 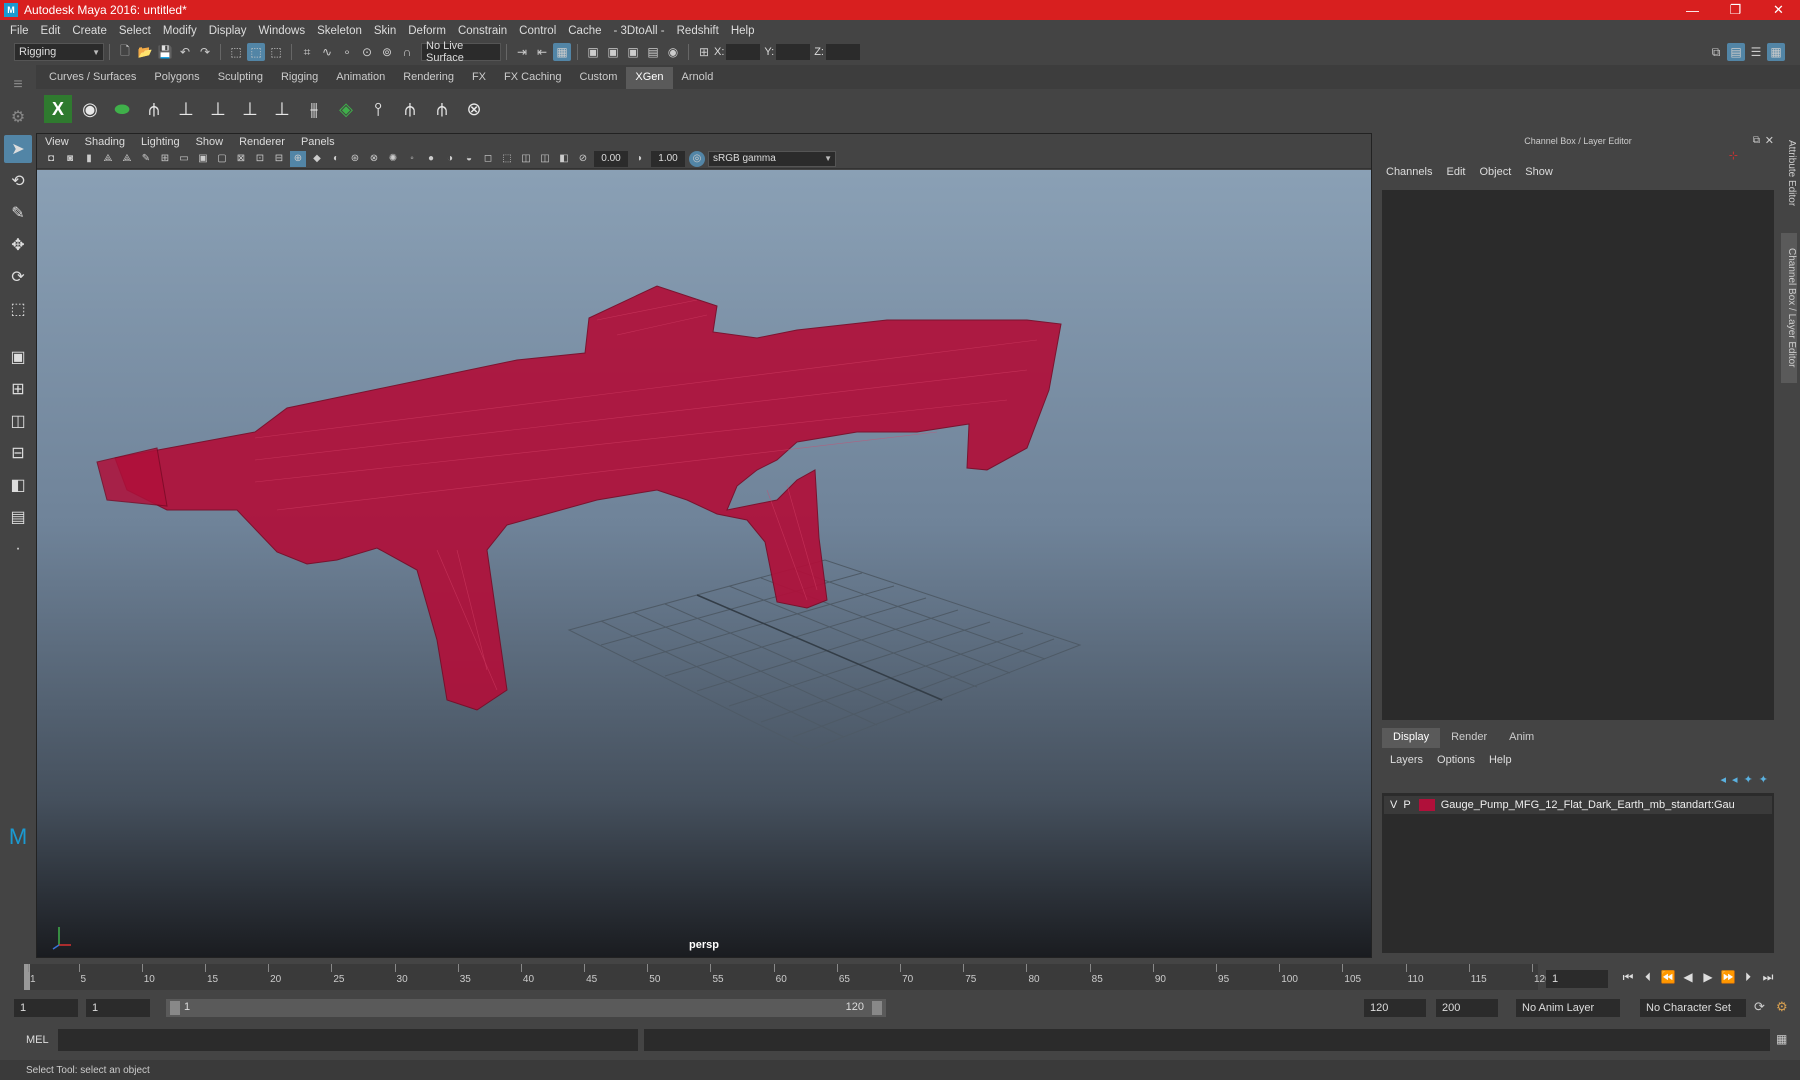 What do you see at coordinates (640, 159) in the screenshot?
I see `gamma-icon: ◗` at bounding box center [640, 159].